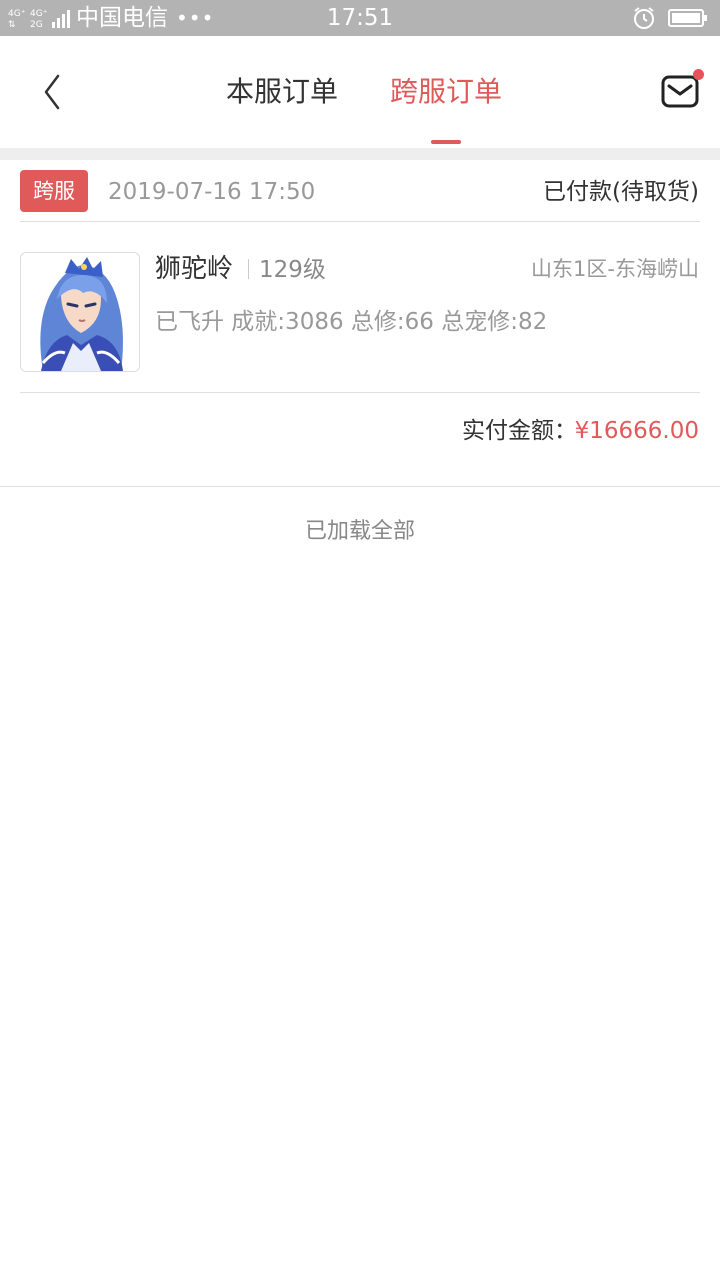  What do you see at coordinates (615, 269) in the screenshot?
I see `character-server: 山东1区-东海崂山` at bounding box center [615, 269].